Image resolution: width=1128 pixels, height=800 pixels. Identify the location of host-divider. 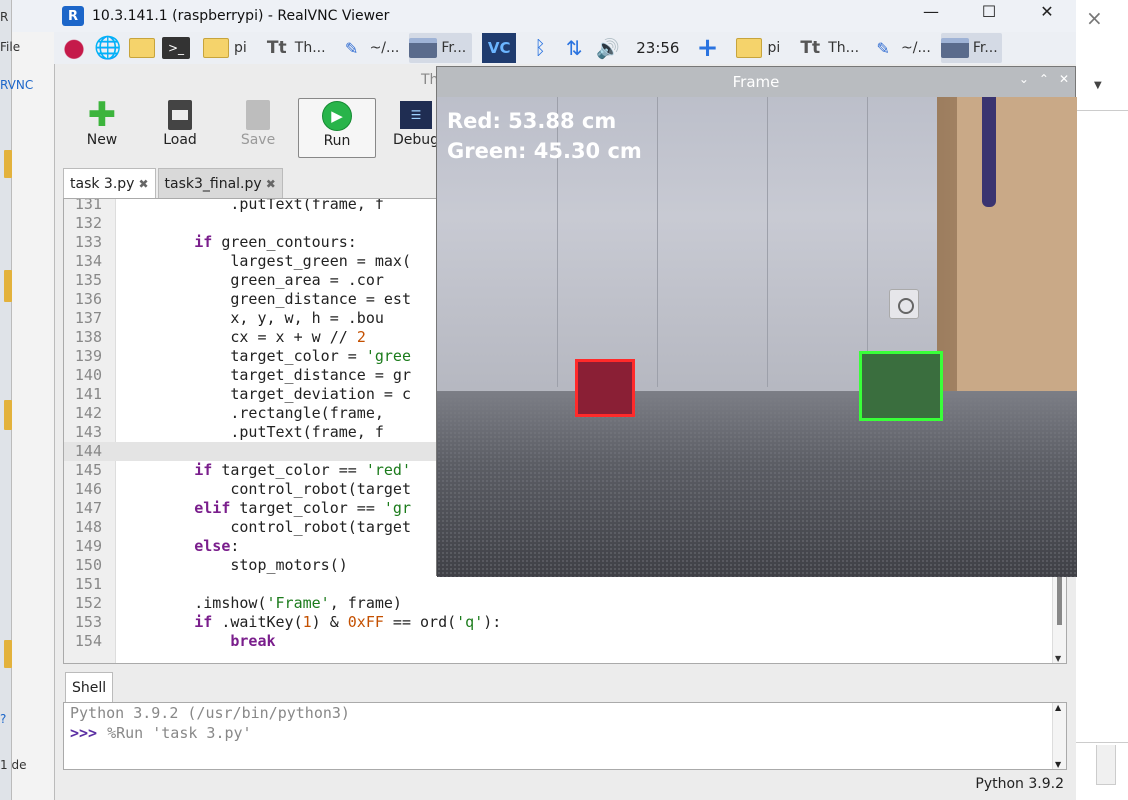
(1102, 110).